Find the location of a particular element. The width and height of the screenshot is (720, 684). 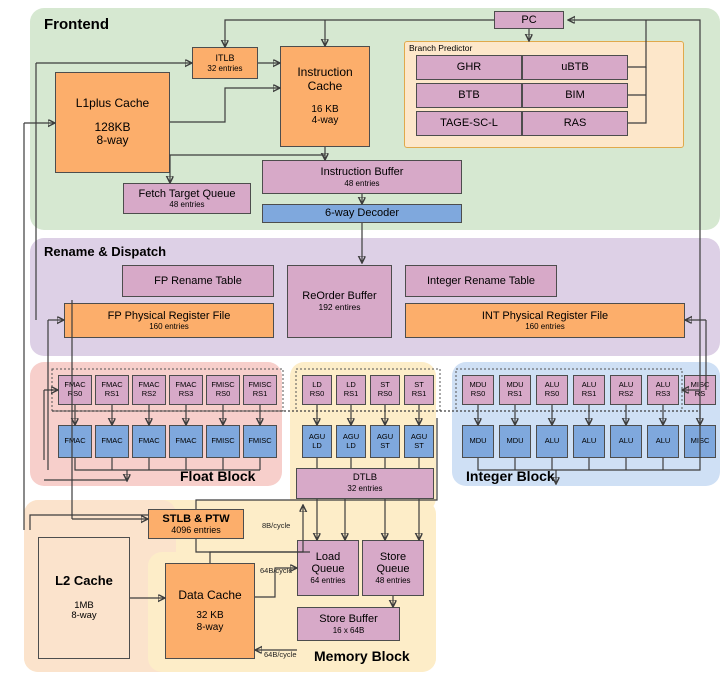

rob-sub: 192 entires is located at coordinates (339, 306).